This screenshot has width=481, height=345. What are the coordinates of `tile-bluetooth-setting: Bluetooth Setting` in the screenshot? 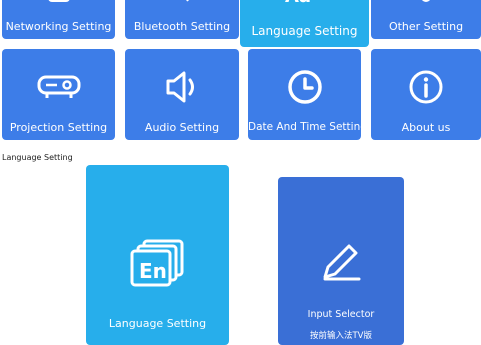 It's located at (182, 19).